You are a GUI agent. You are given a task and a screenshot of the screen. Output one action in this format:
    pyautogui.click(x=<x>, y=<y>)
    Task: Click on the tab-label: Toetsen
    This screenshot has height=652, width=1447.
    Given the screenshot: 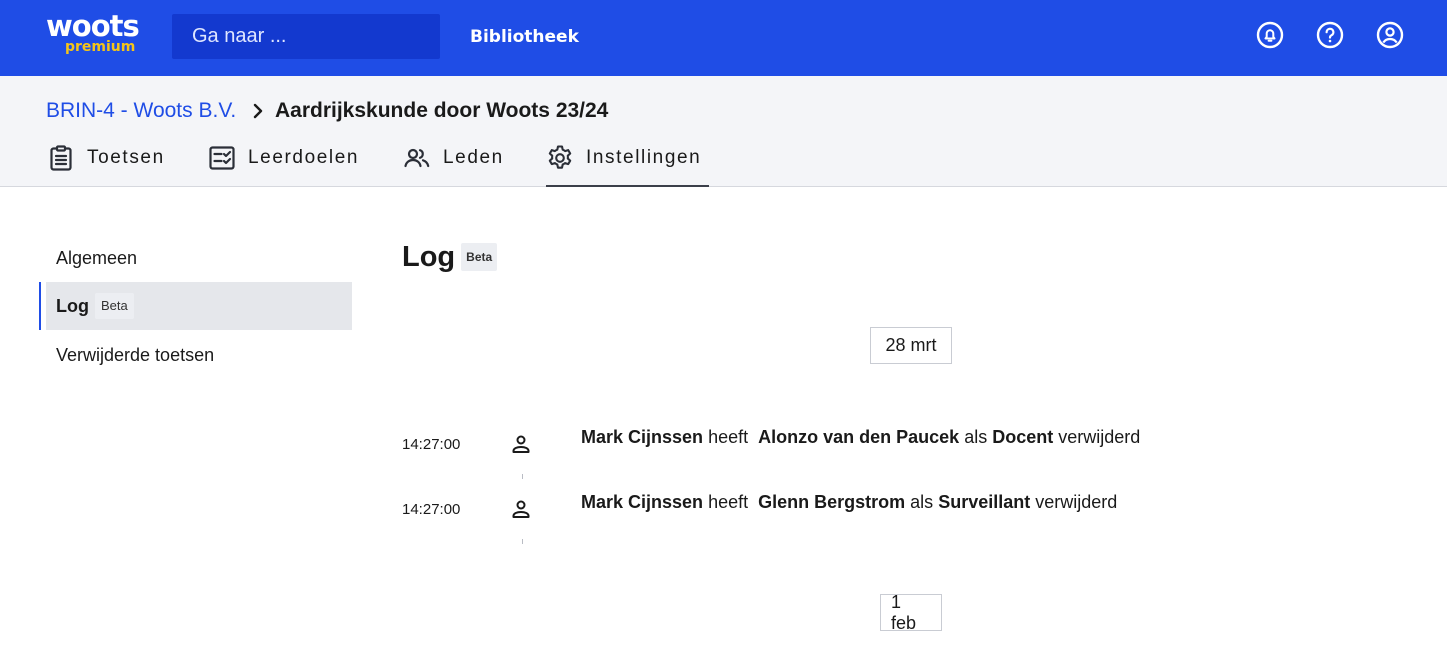 What is the action you would take?
    pyautogui.click(x=126, y=157)
    